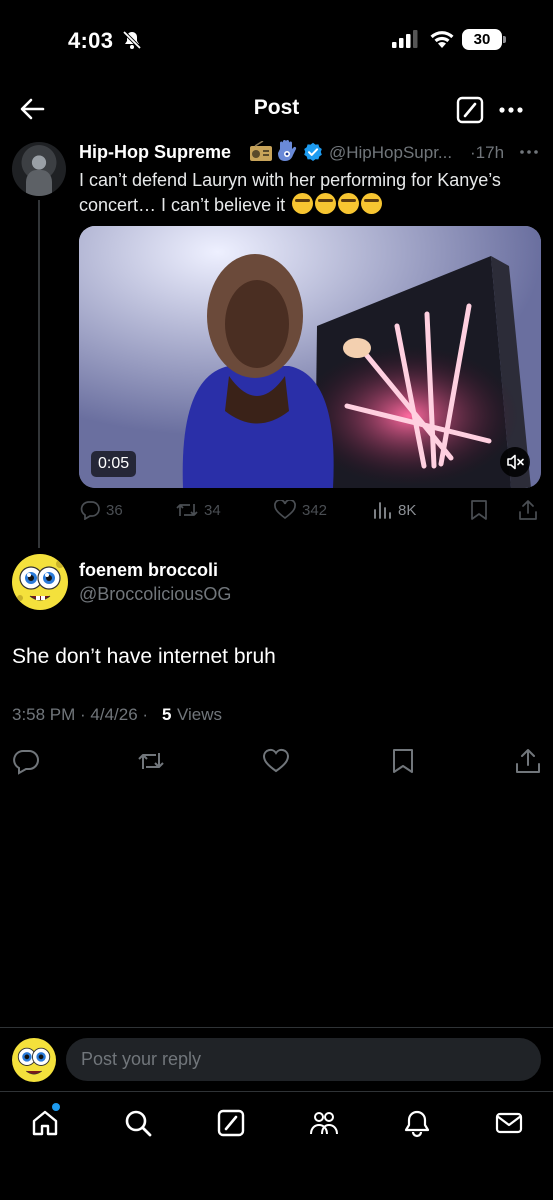  I want to click on notifications-bell-icon, so click(417, 1123).